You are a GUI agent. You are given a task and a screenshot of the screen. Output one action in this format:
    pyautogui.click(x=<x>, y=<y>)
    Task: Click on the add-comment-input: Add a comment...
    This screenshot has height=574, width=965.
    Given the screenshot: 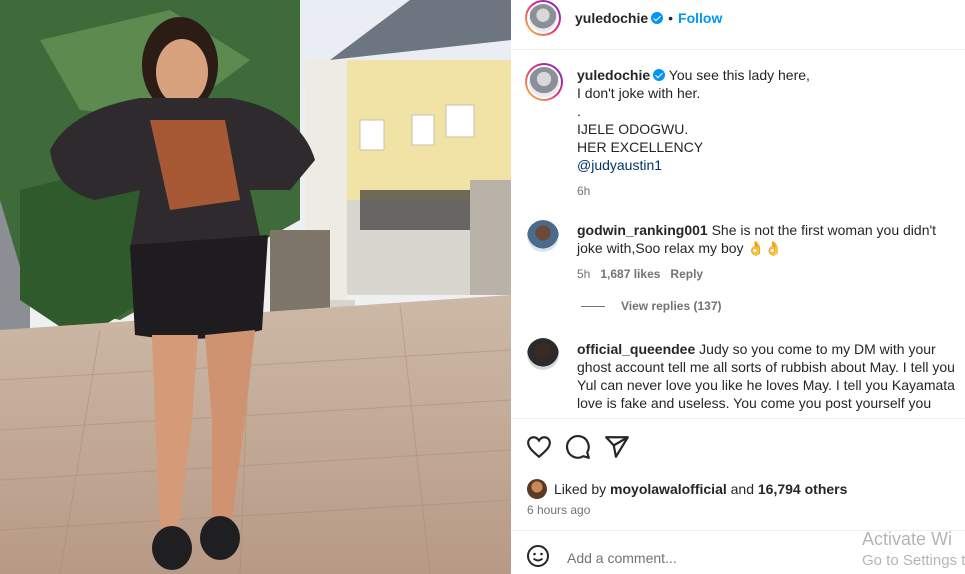 What is the action you would take?
    pyautogui.click(x=622, y=558)
    